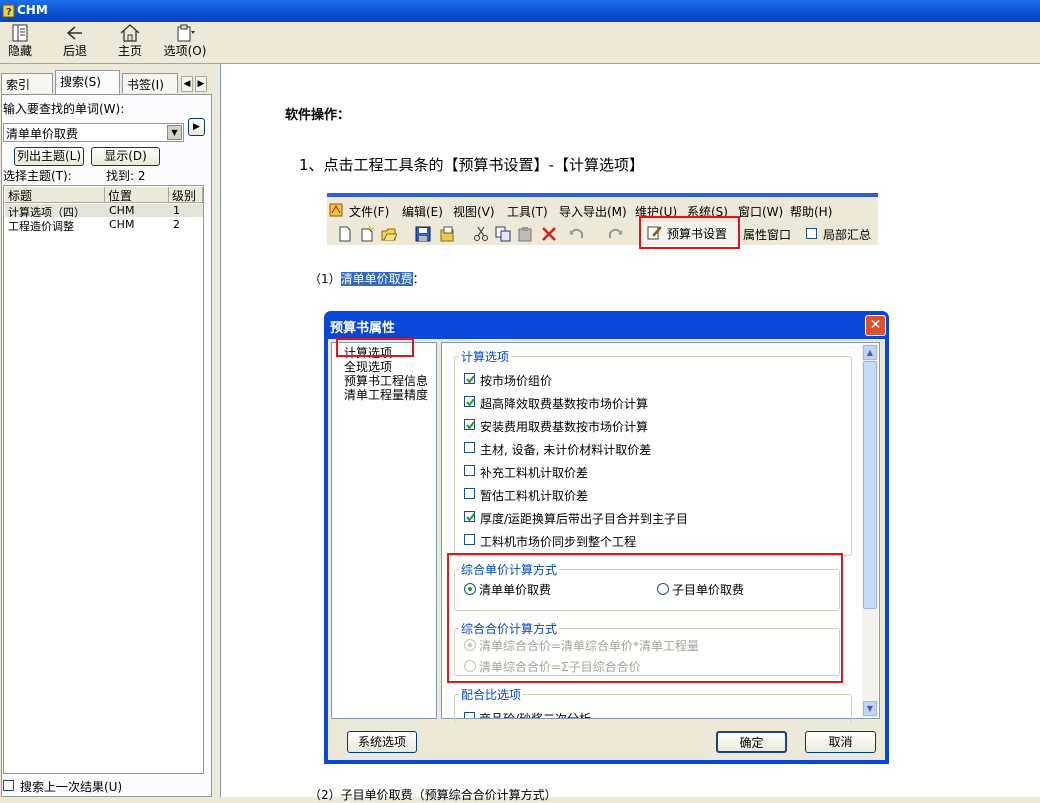  Describe the element at coordinates (130, 43) in the screenshot. I see `home-button: 主页` at that location.